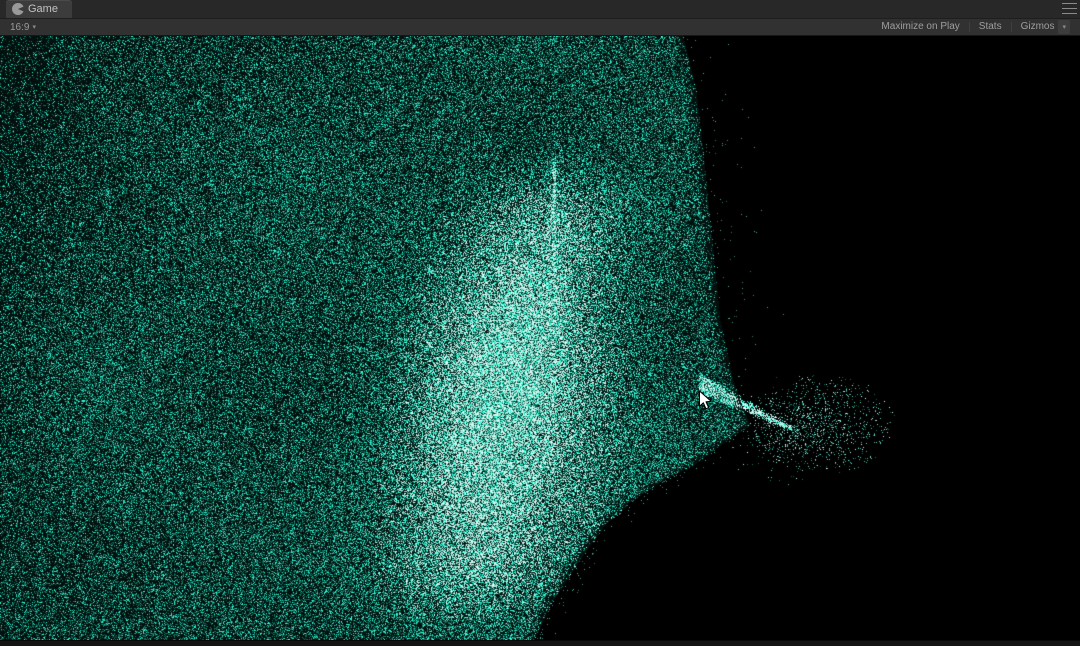 The width and height of the screenshot is (1080, 646). I want to click on stats-label: Stats, so click(990, 26).